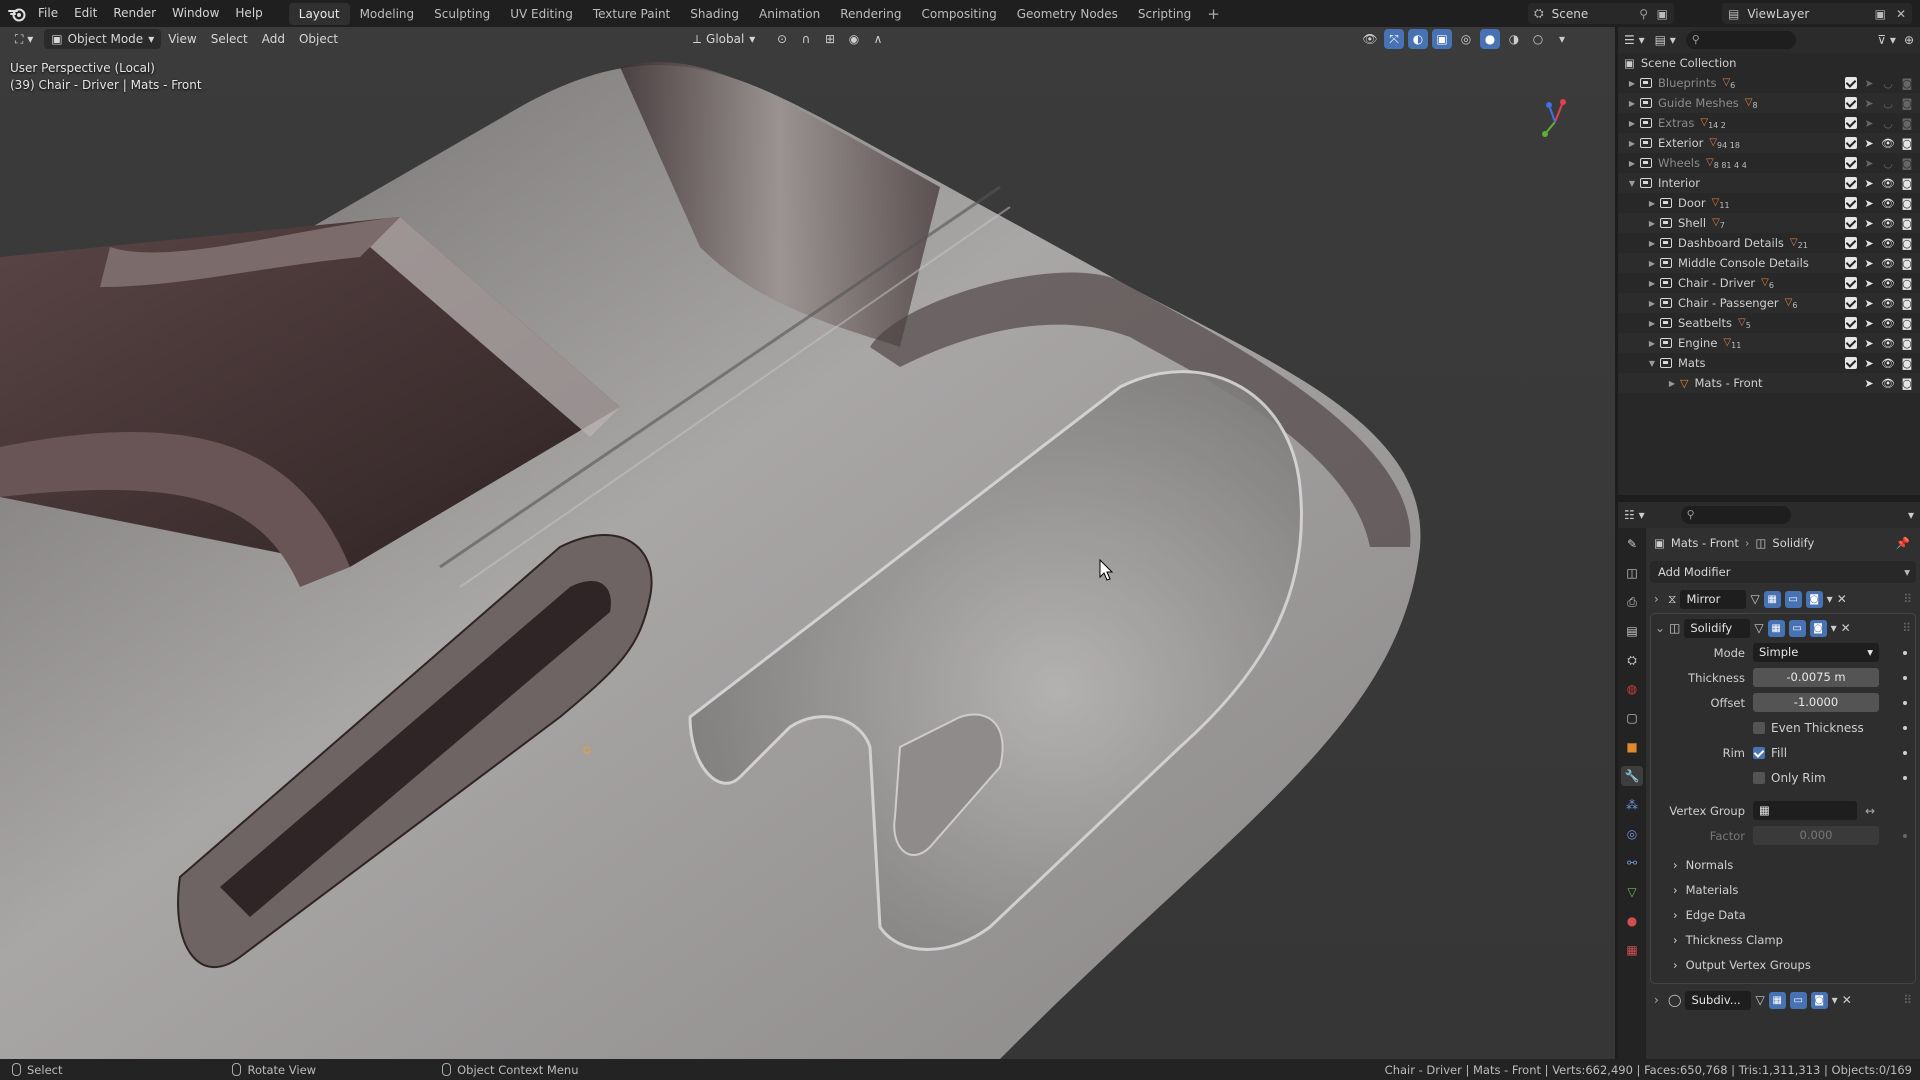  What do you see at coordinates (1632, 718) in the screenshot?
I see `collection-tab-icon: ▢` at bounding box center [1632, 718].